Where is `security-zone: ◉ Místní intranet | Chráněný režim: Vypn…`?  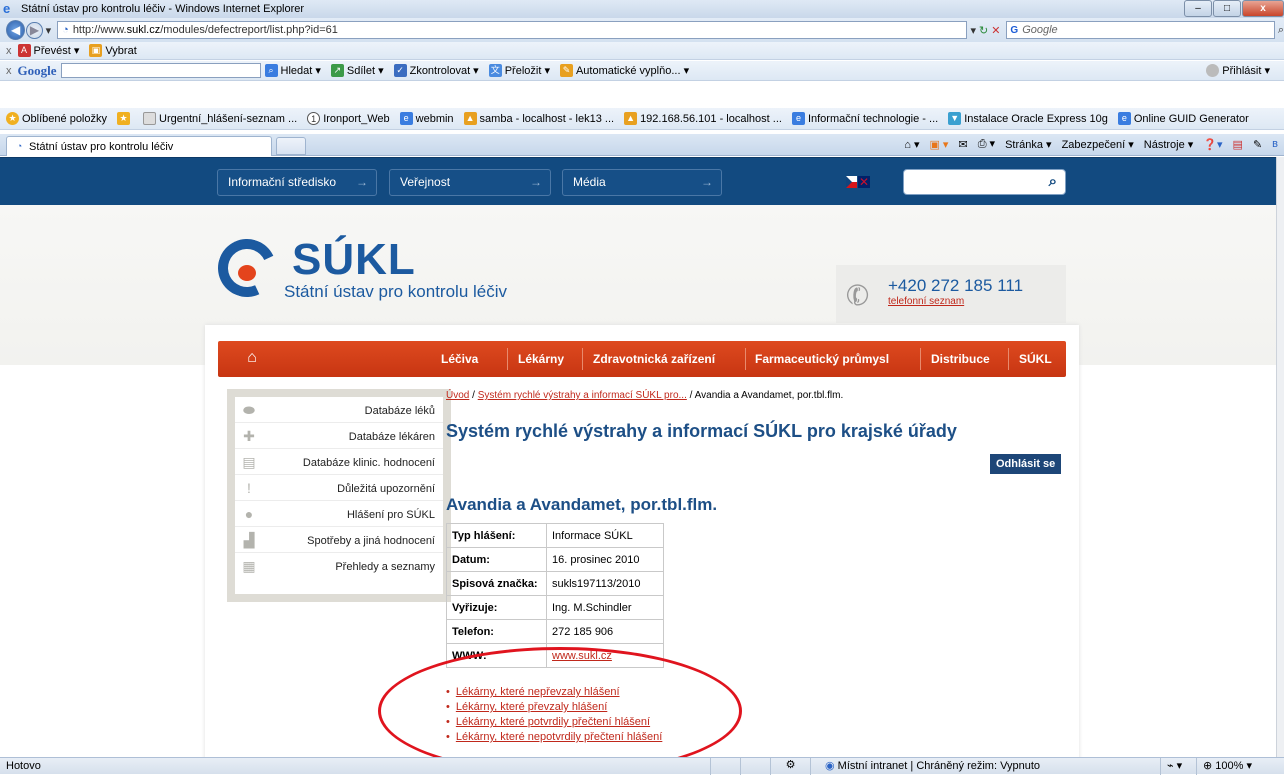 security-zone: ◉ Místní intranet | Chráněný režim: Vypn… is located at coordinates (980, 766).